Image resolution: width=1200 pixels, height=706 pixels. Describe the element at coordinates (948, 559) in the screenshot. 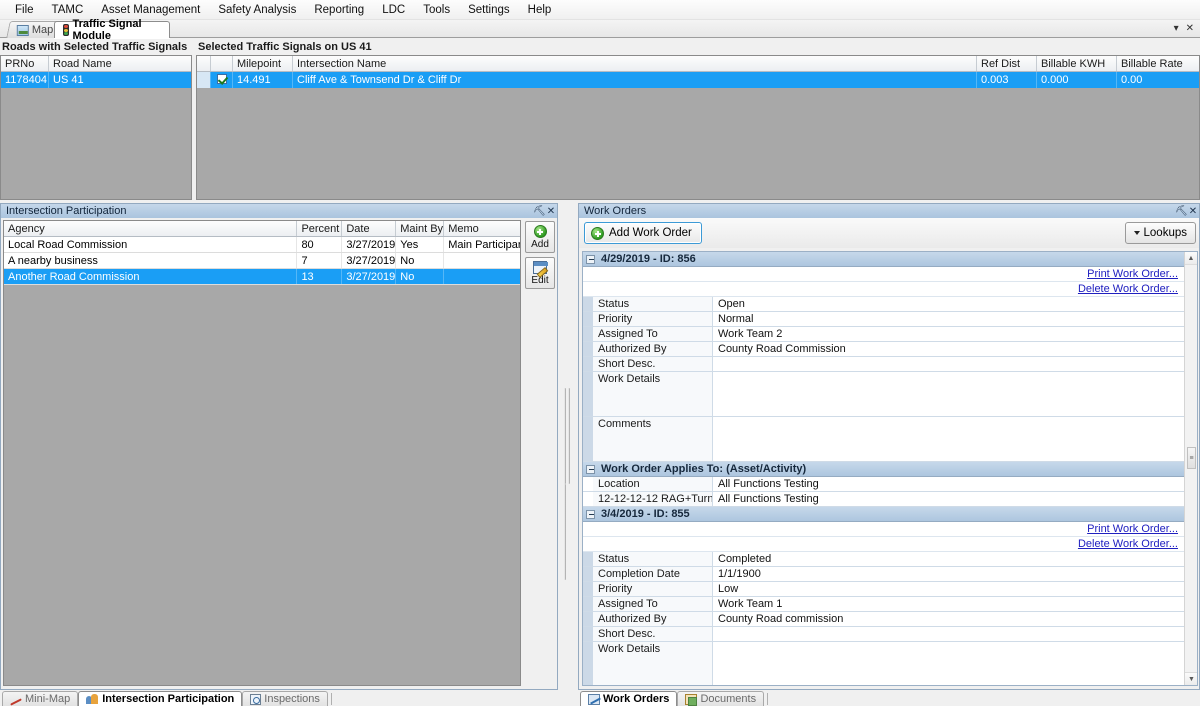

I see `field-value: Completed` at that location.